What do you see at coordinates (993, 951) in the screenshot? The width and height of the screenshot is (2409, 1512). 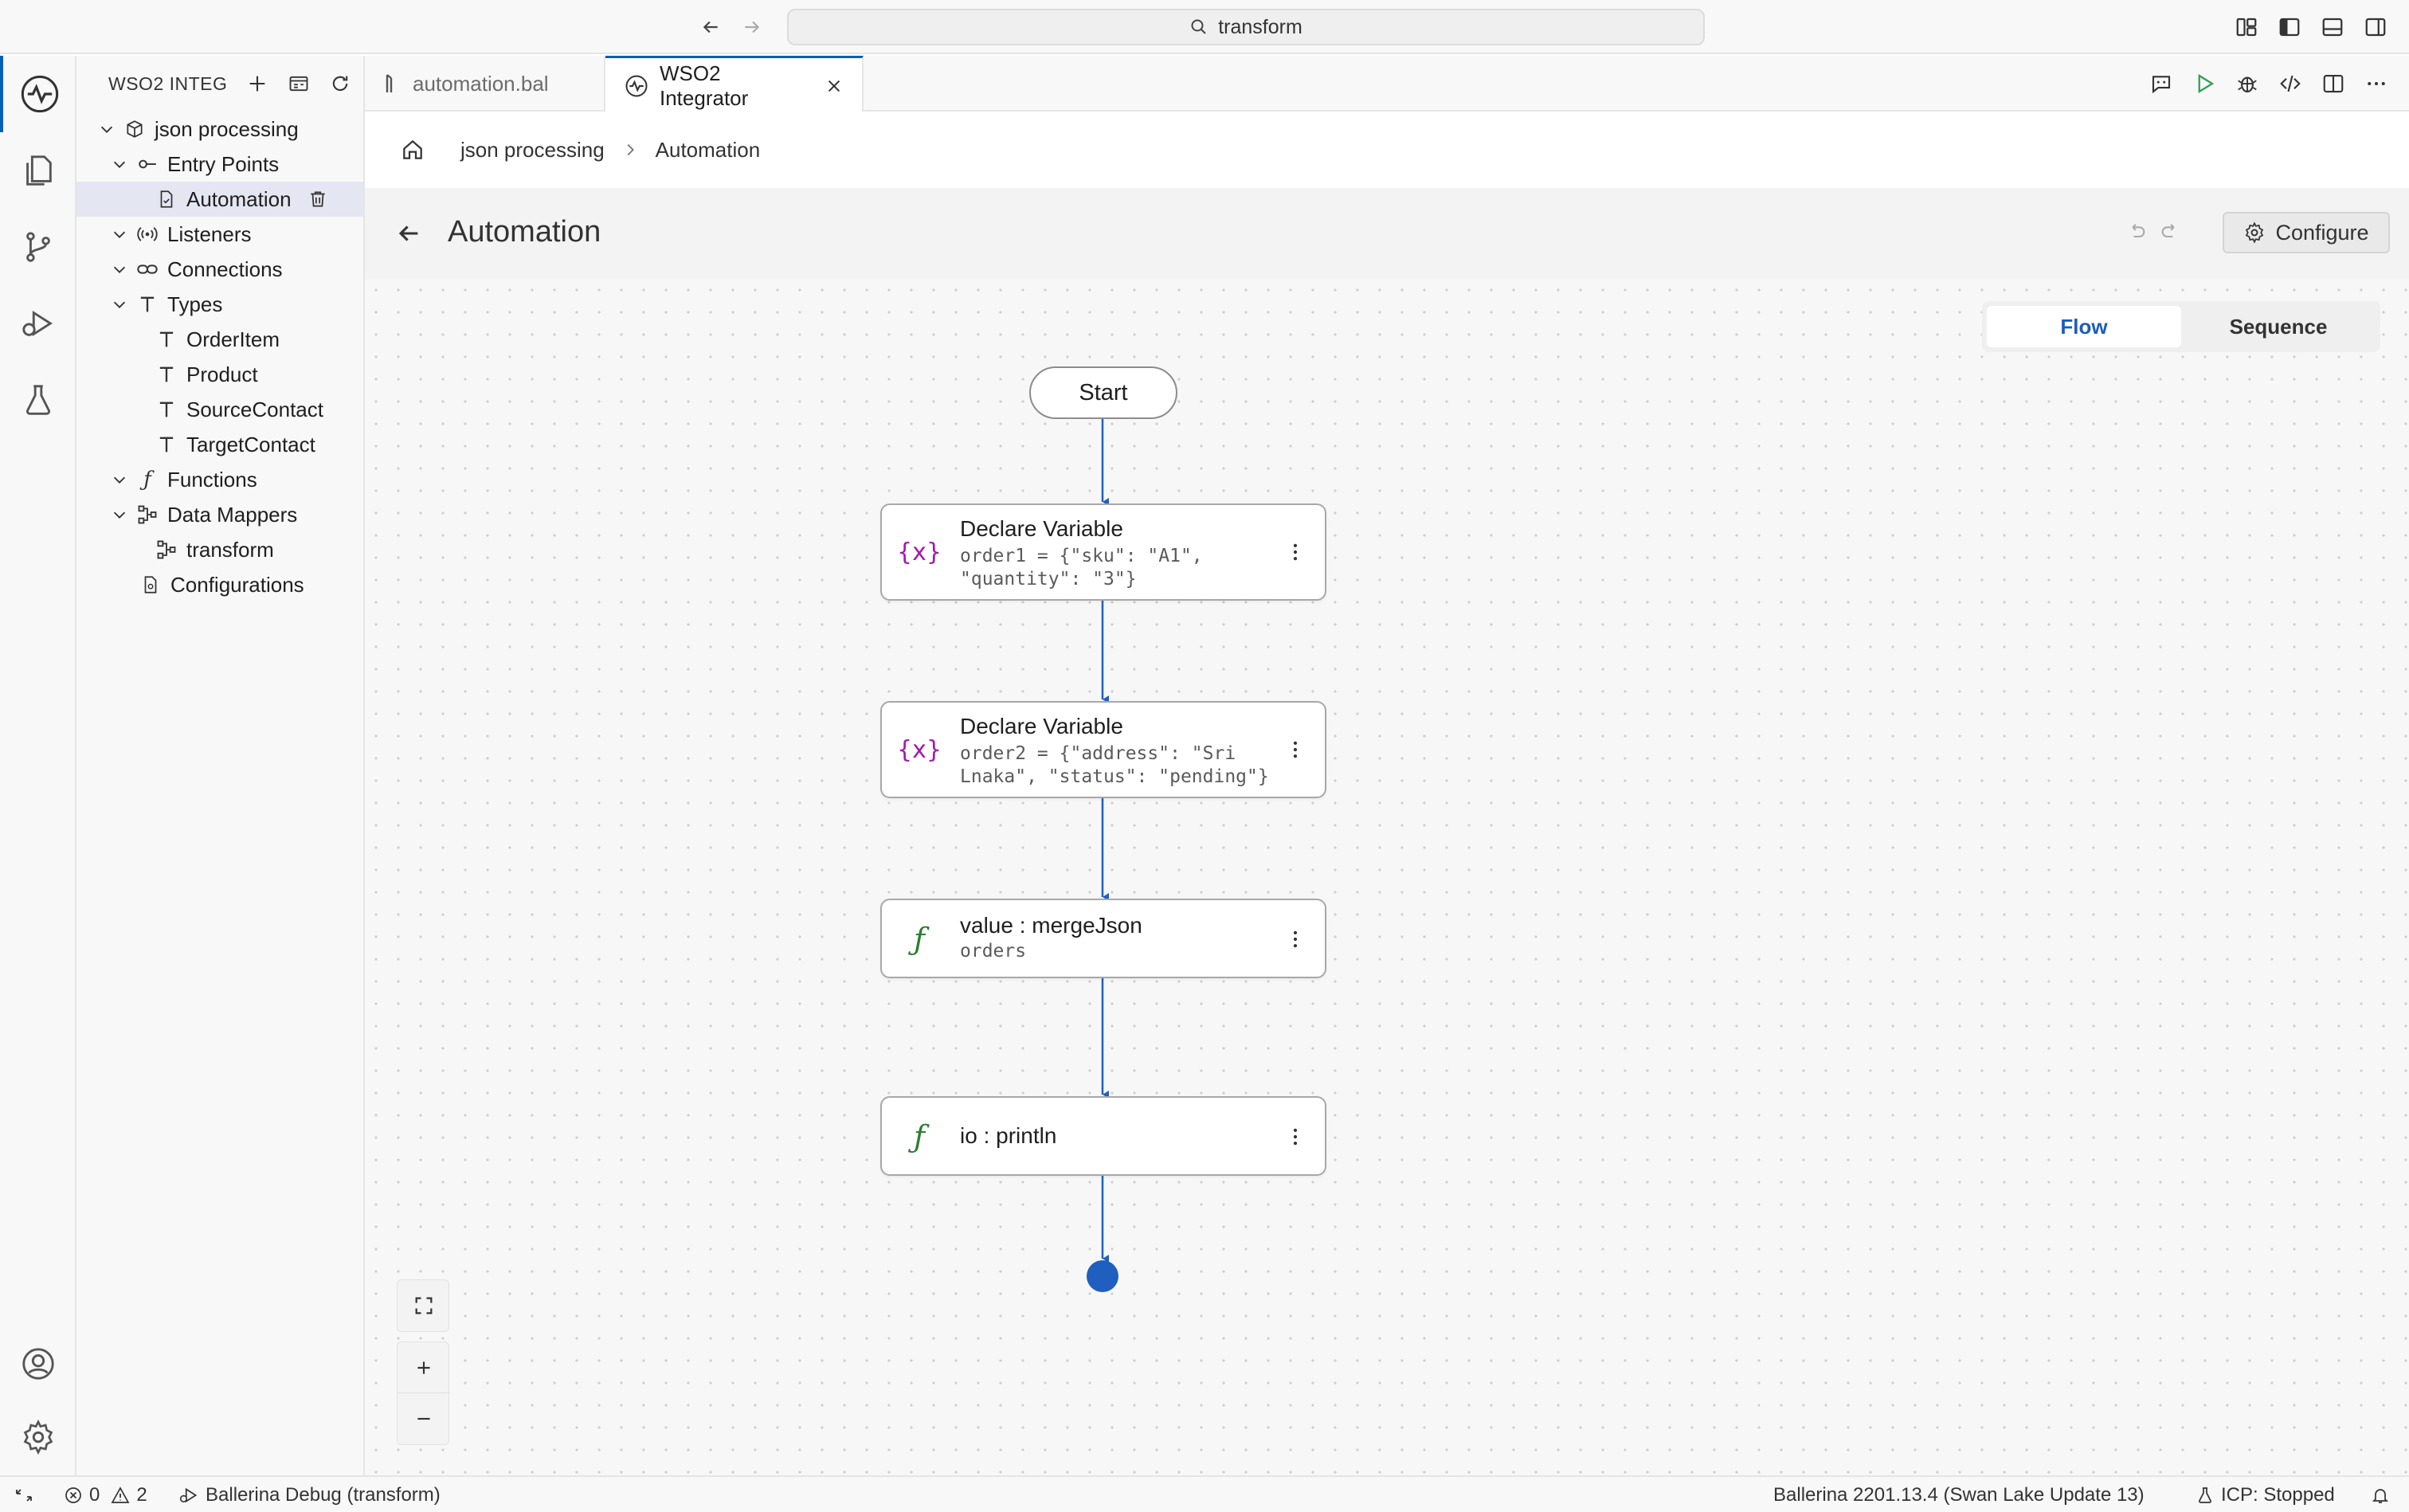 I see `node-description: orders` at bounding box center [993, 951].